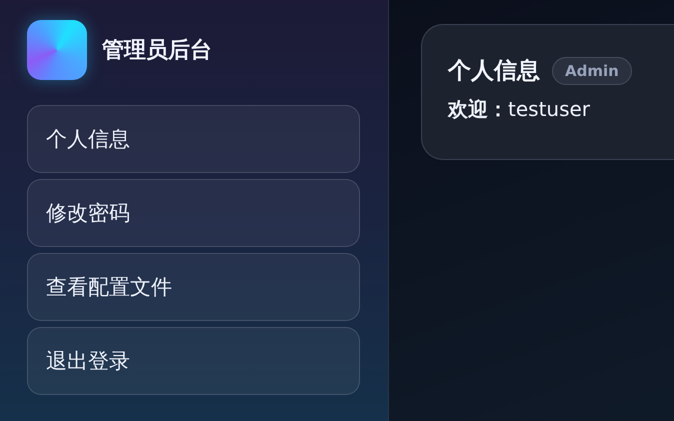 The height and width of the screenshot is (421, 674). I want to click on menu-item: 退出登录, so click(193, 361).